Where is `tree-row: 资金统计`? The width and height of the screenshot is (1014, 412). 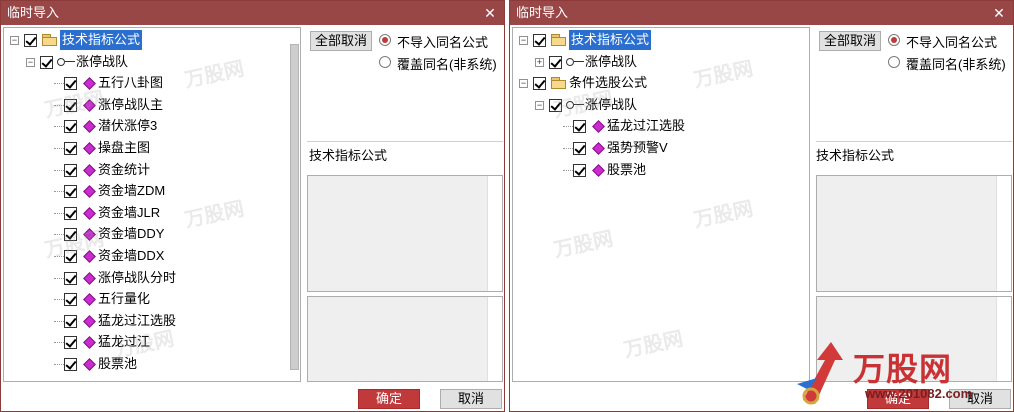
tree-row: 资金统计 is located at coordinates (144, 170).